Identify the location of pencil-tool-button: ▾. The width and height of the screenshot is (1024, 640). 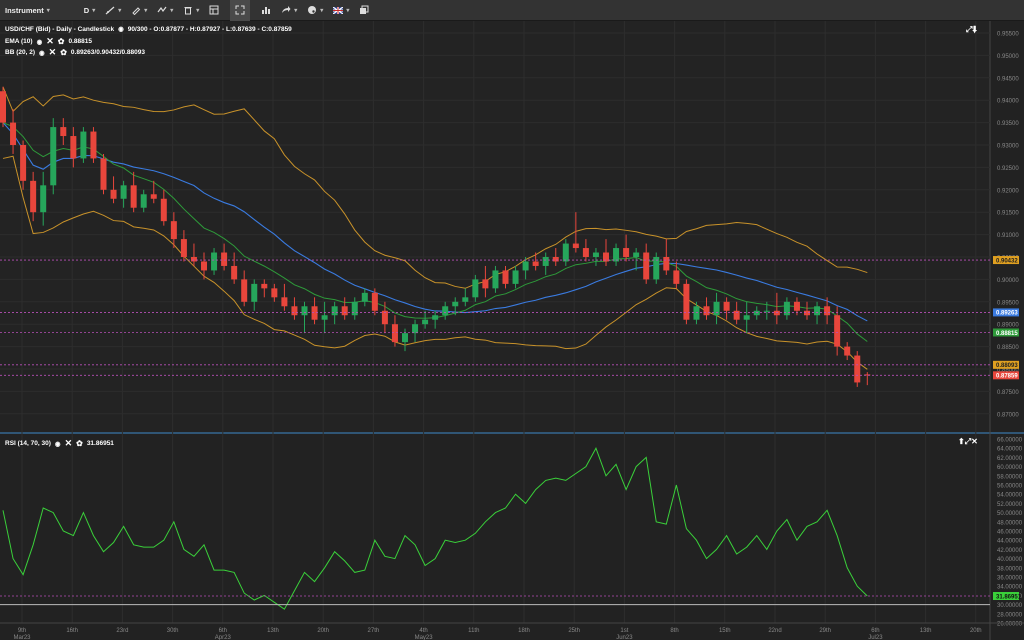
(139, 10).